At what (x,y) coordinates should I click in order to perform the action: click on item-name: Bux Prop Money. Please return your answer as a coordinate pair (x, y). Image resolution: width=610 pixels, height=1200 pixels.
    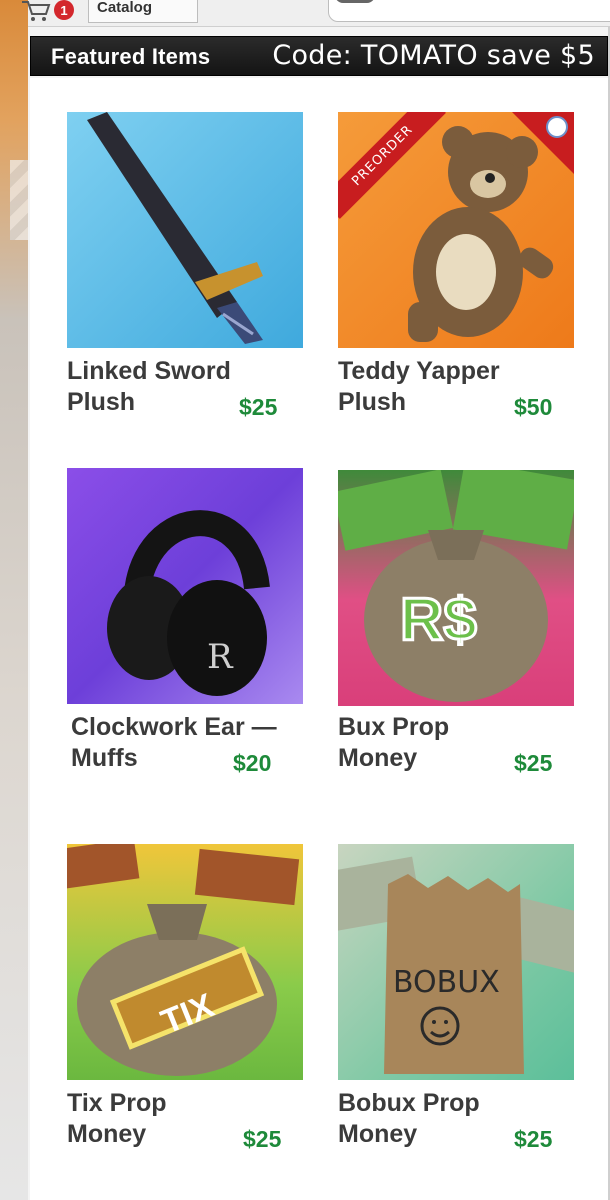
    Looking at the image, I should click on (423, 743).